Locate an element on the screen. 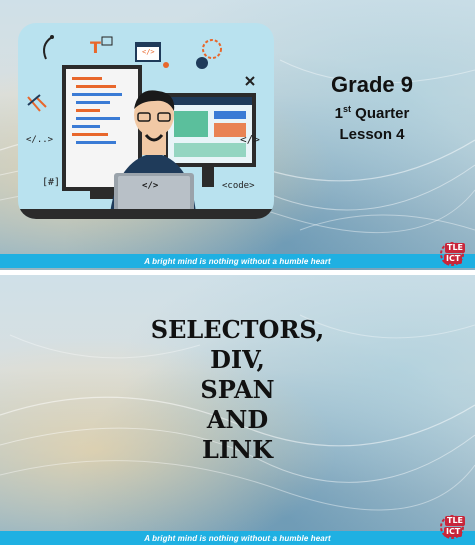 Image resolution: width=475 pixels, height=545 pixels. title-line: DIV, is located at coordinates (237, 359).